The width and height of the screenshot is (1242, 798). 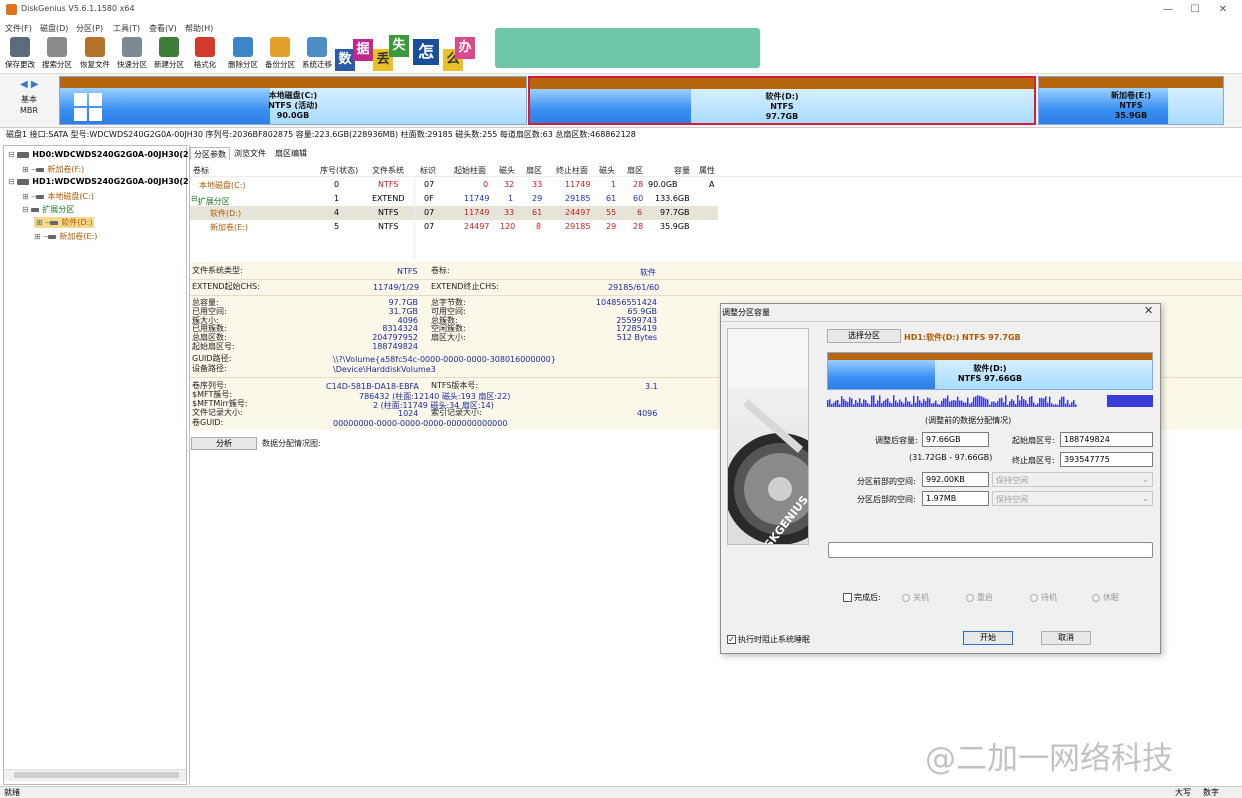 I want to click on space-after-select: 保持空闲 ⌄, so click(x=1072, y=498).